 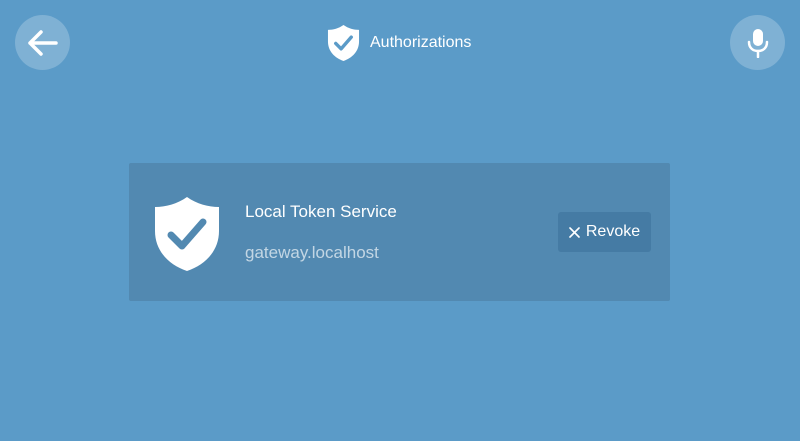 I want to click on revoke-button: Revoke, so click(x=604, y=232).